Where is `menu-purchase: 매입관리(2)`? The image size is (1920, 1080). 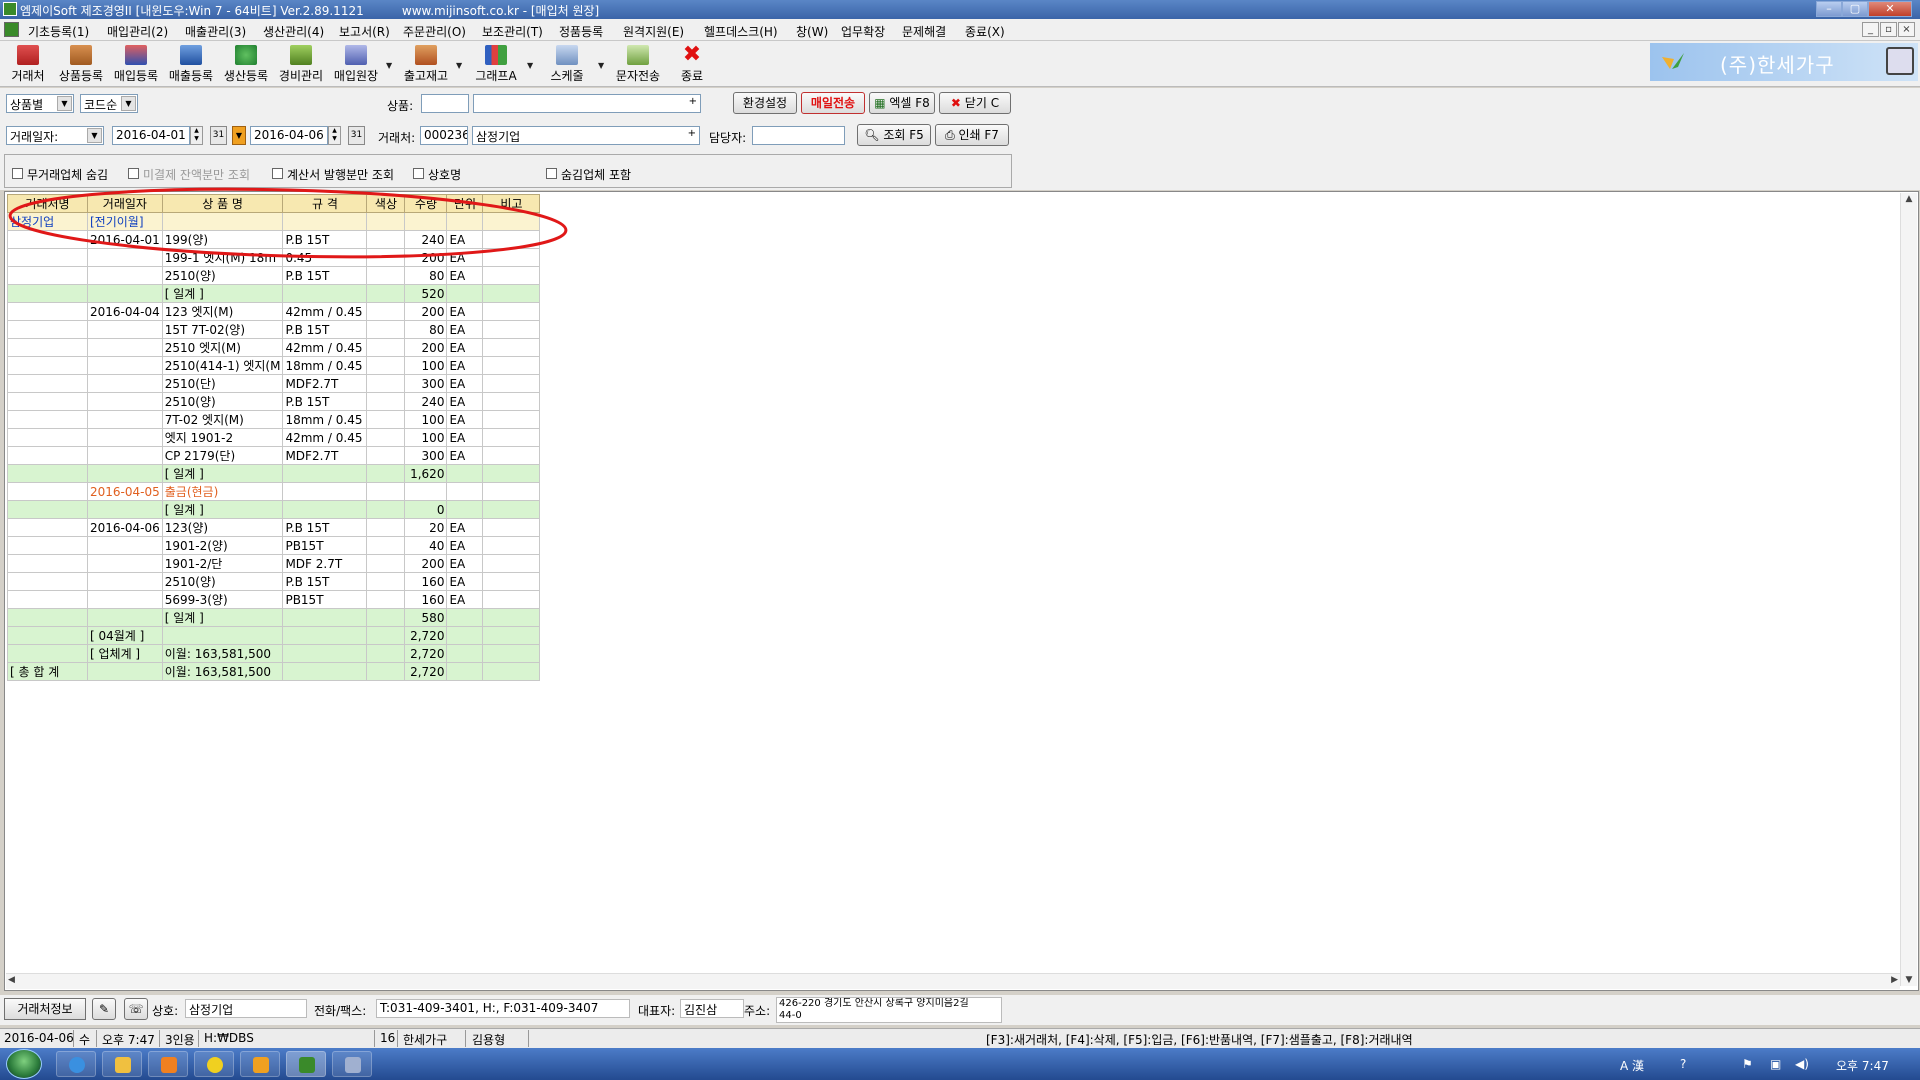
menu-purchase: 매입관리(2) is located at coordinates (137, 31).